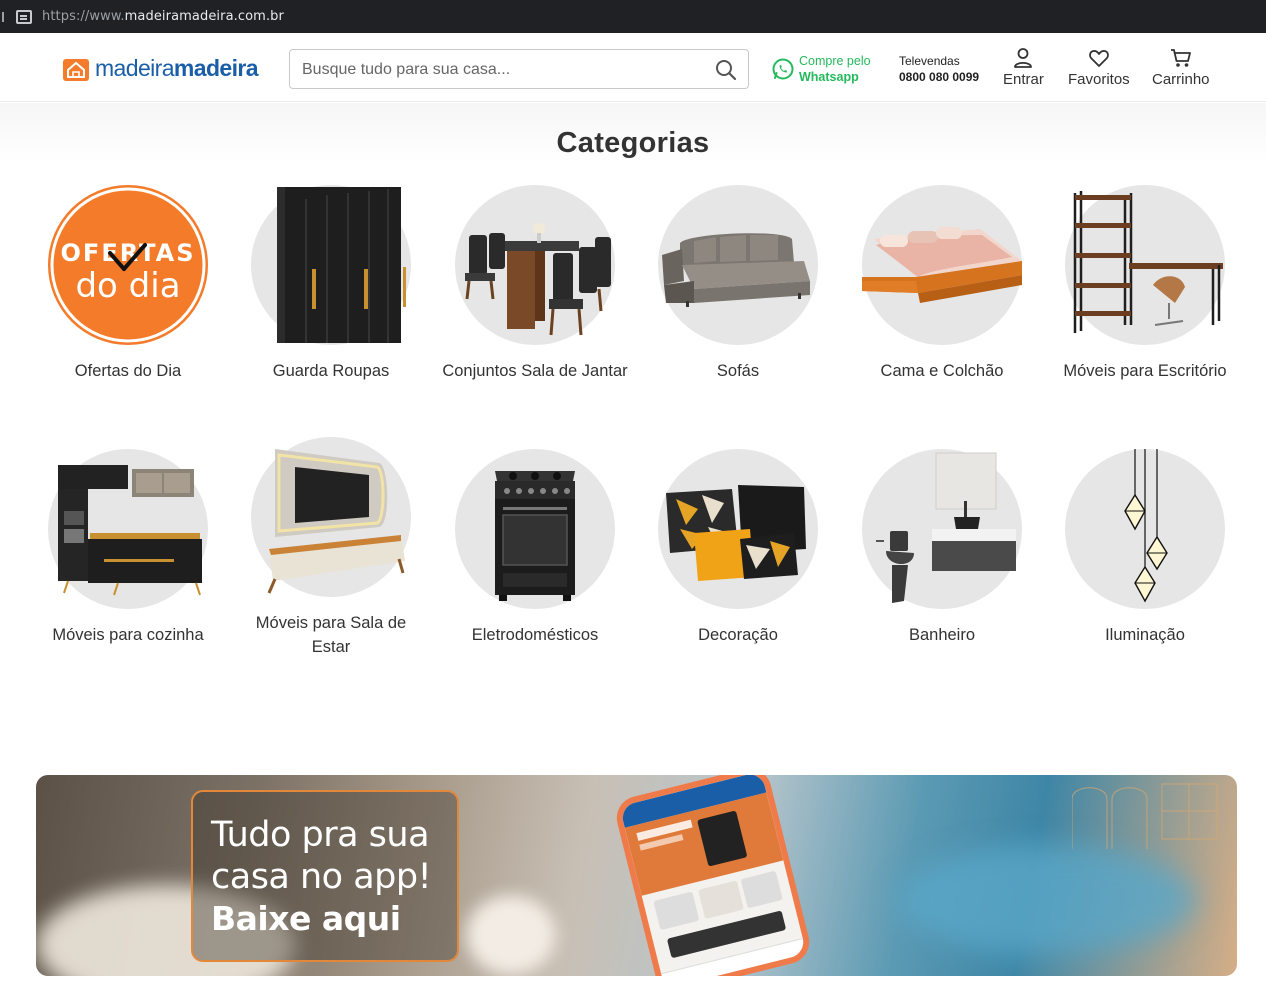  I want to click on search-box, so click(519, 69).